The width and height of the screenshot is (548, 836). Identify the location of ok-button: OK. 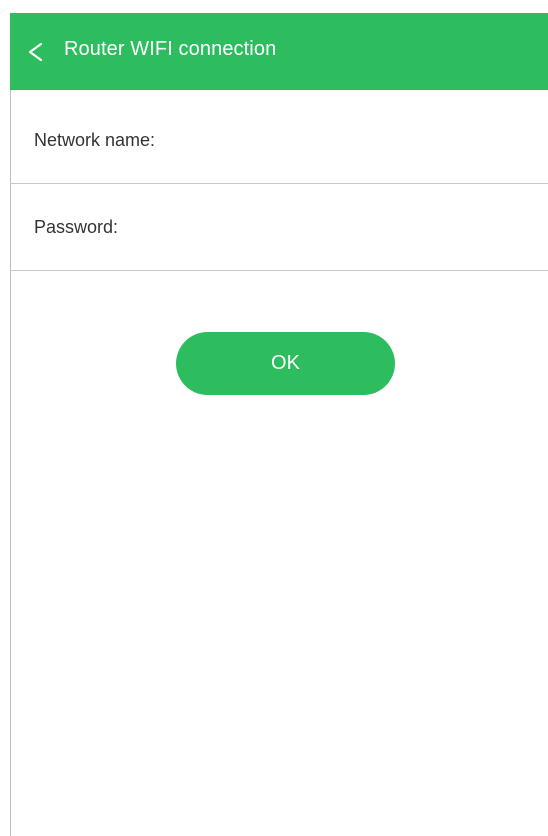
(285, 363).